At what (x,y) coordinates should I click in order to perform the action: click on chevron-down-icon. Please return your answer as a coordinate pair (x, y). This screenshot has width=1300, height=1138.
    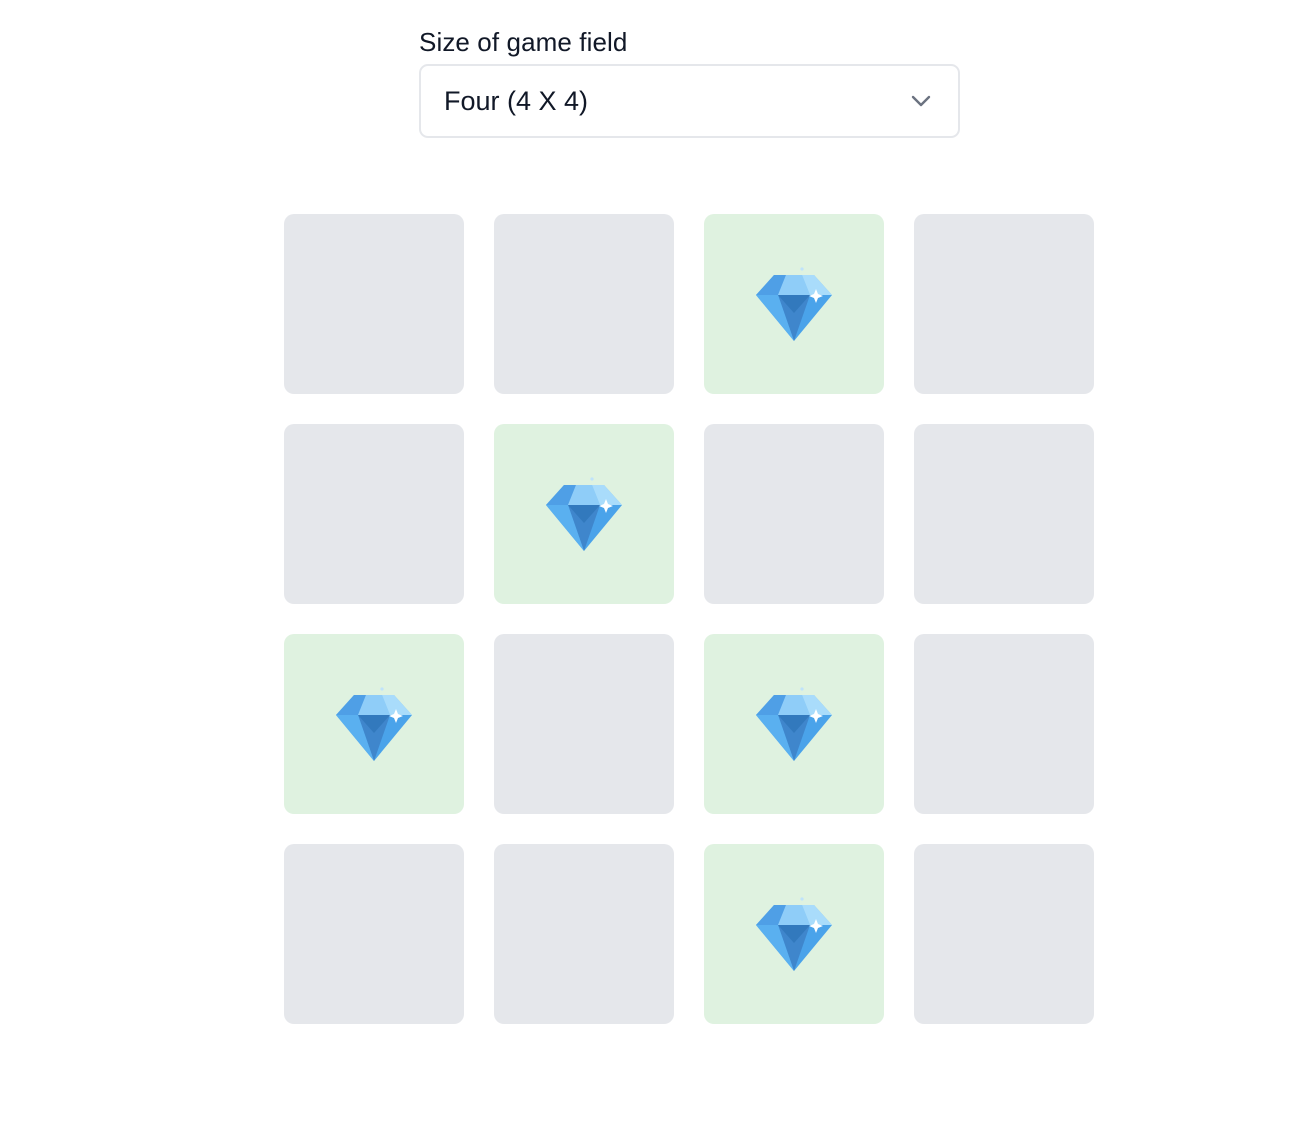
    Looking at the image, I should click on (921, 101).